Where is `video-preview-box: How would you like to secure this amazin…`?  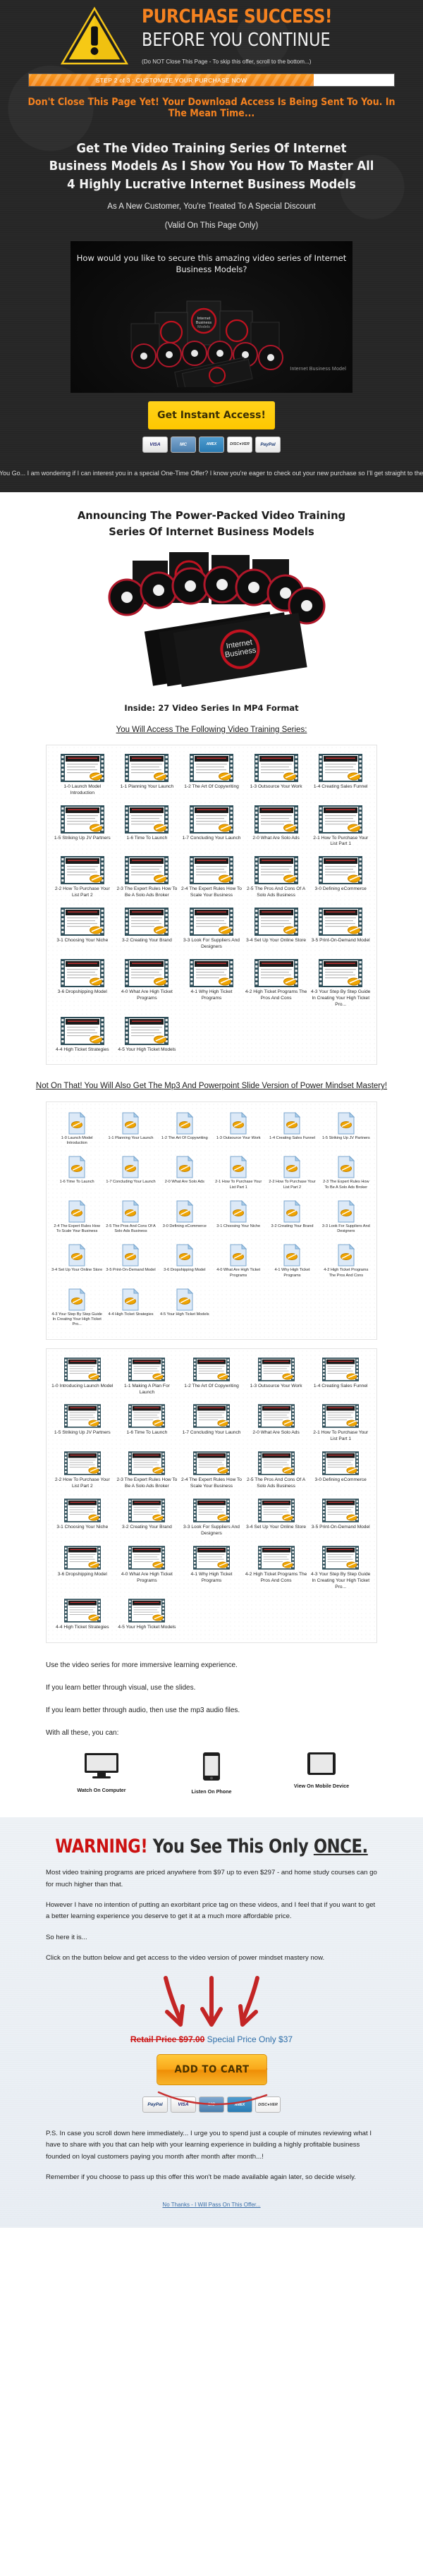 video-preview-box: How would you like to secure this amazin… is located at coordinates (211, 316).